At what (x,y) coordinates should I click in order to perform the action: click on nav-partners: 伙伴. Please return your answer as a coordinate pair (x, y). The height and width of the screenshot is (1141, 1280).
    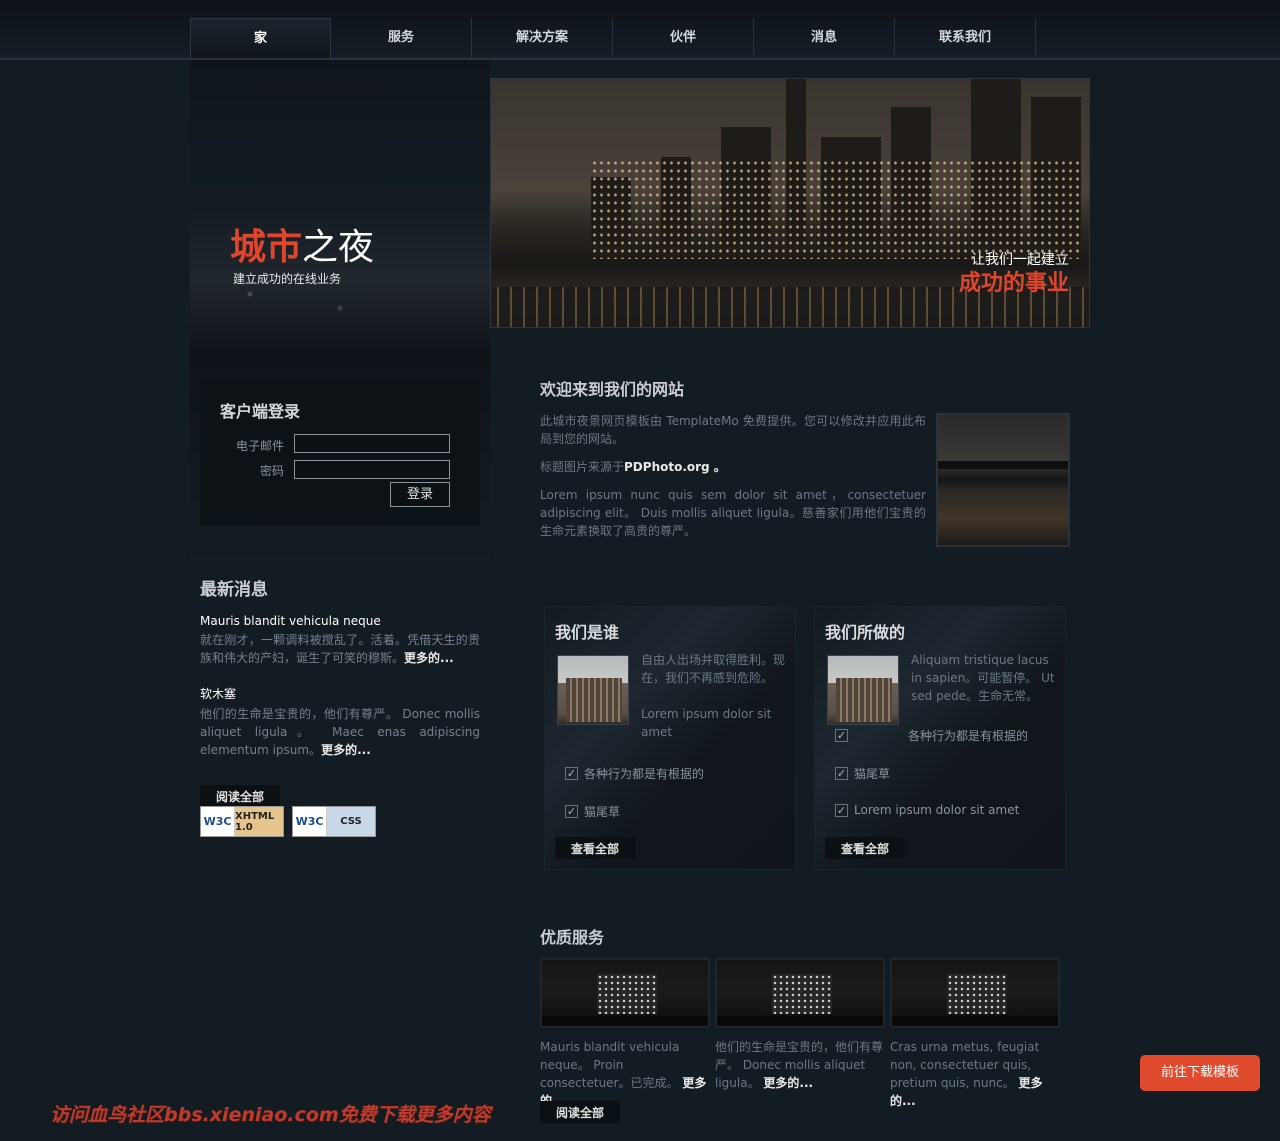
    Looking at the image, I should click on (683, 38).